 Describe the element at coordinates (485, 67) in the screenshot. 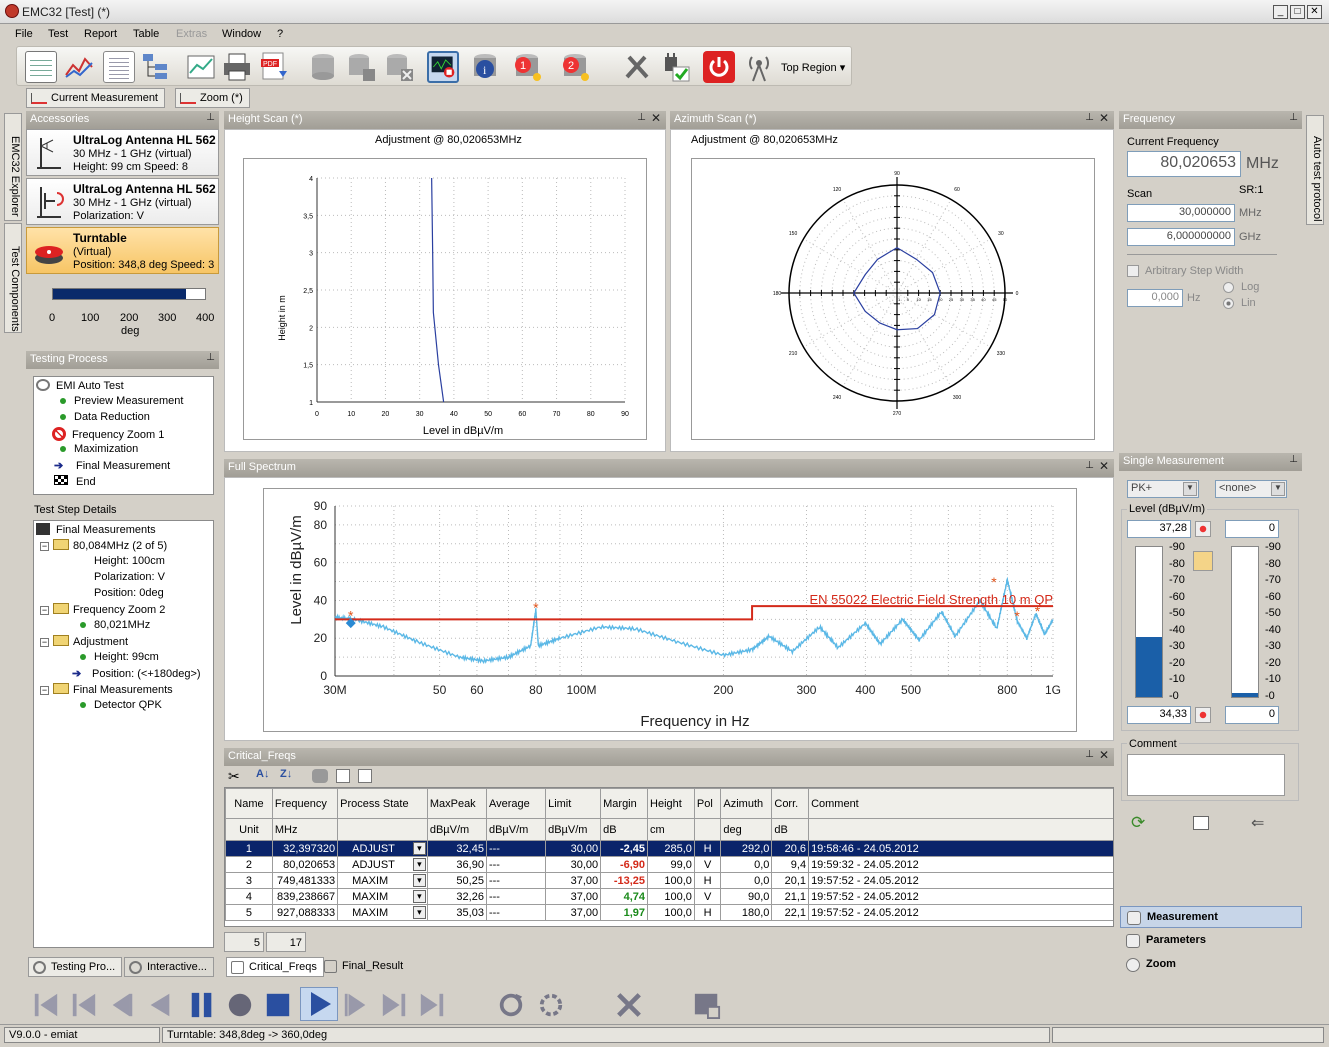

I see `info-icon: i` at that location.